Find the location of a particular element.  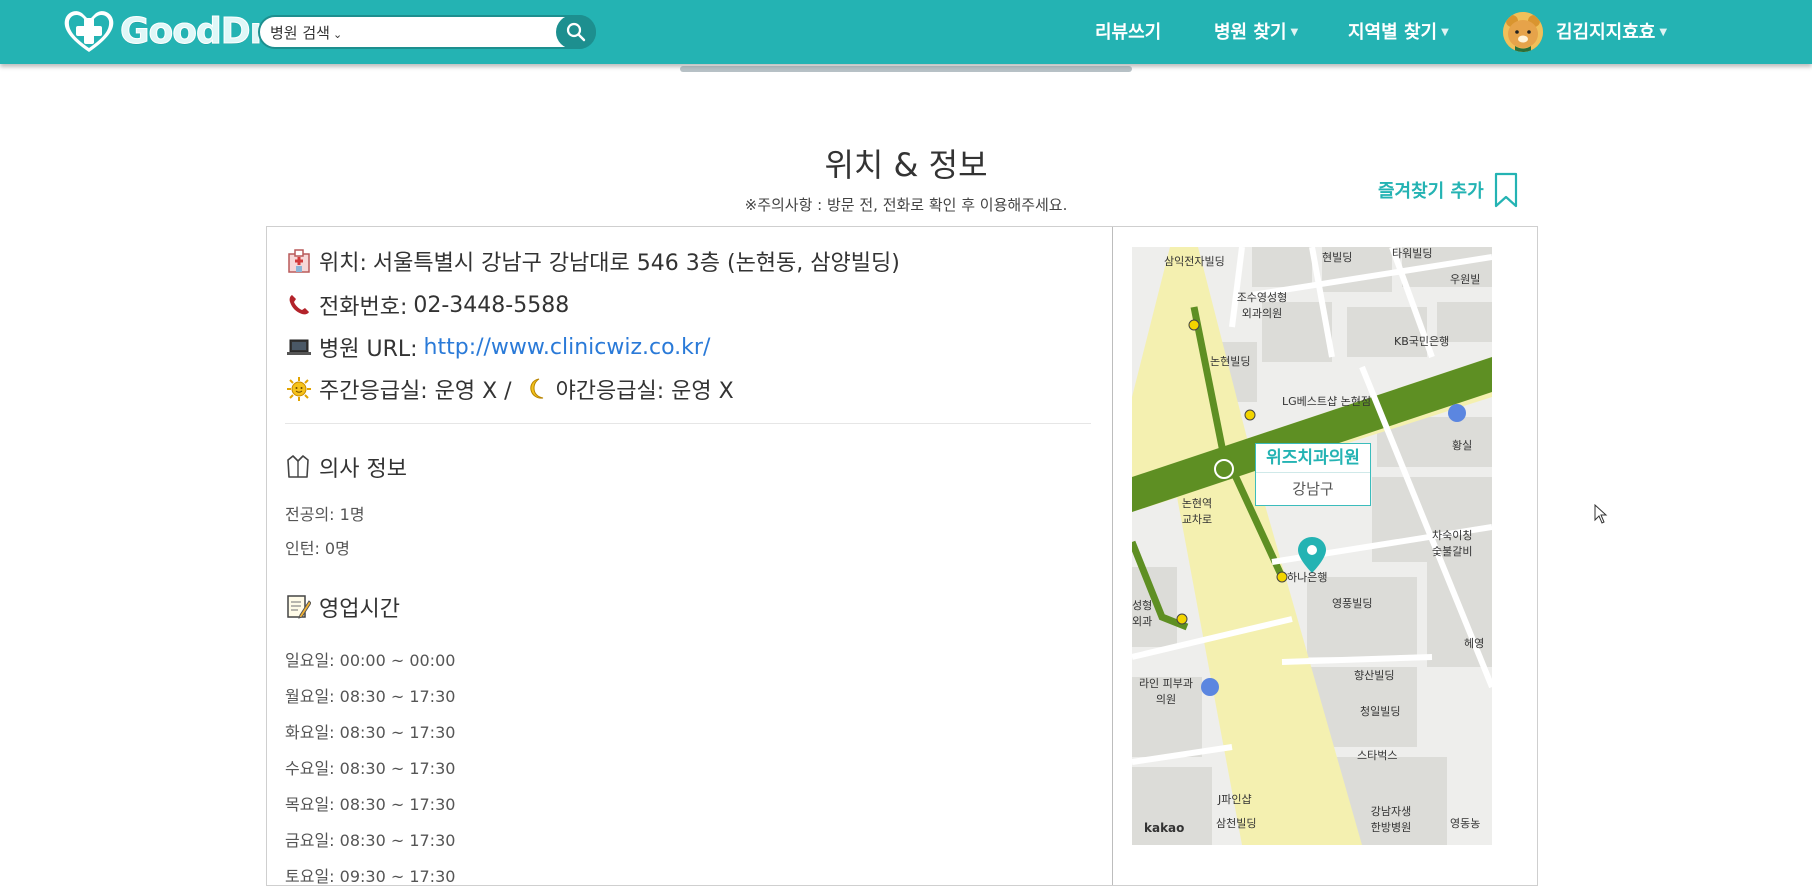

search-button is located at coordinates (576, 32).